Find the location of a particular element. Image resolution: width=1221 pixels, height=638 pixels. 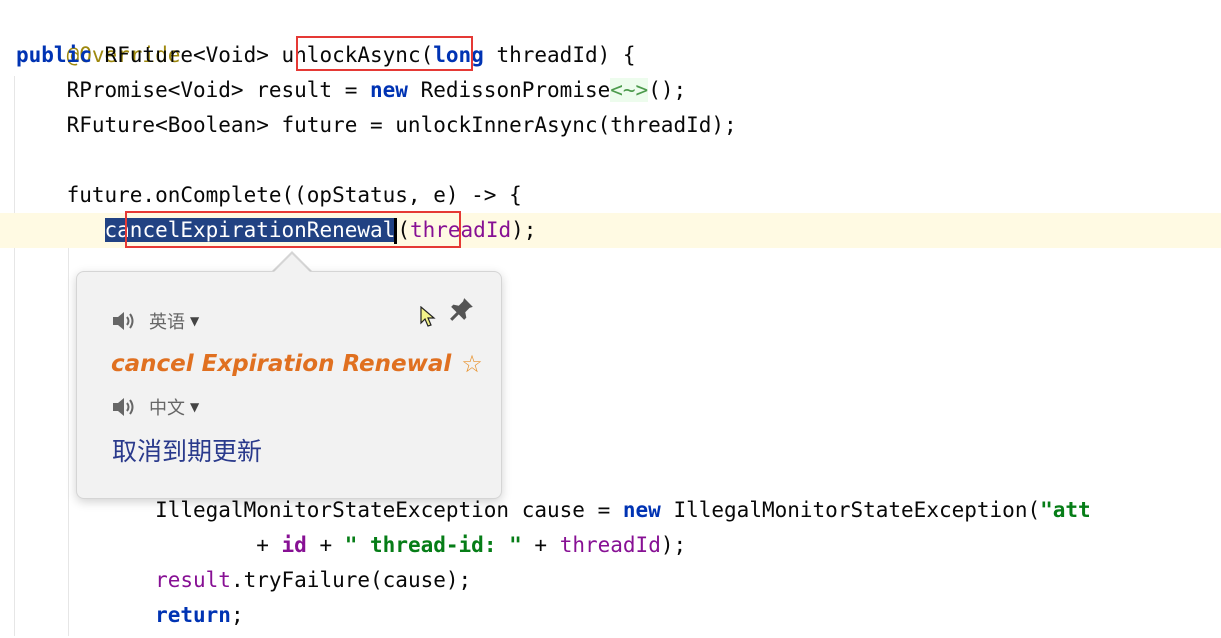

target-language-label: 中文 is located at coordinates (167, 408).